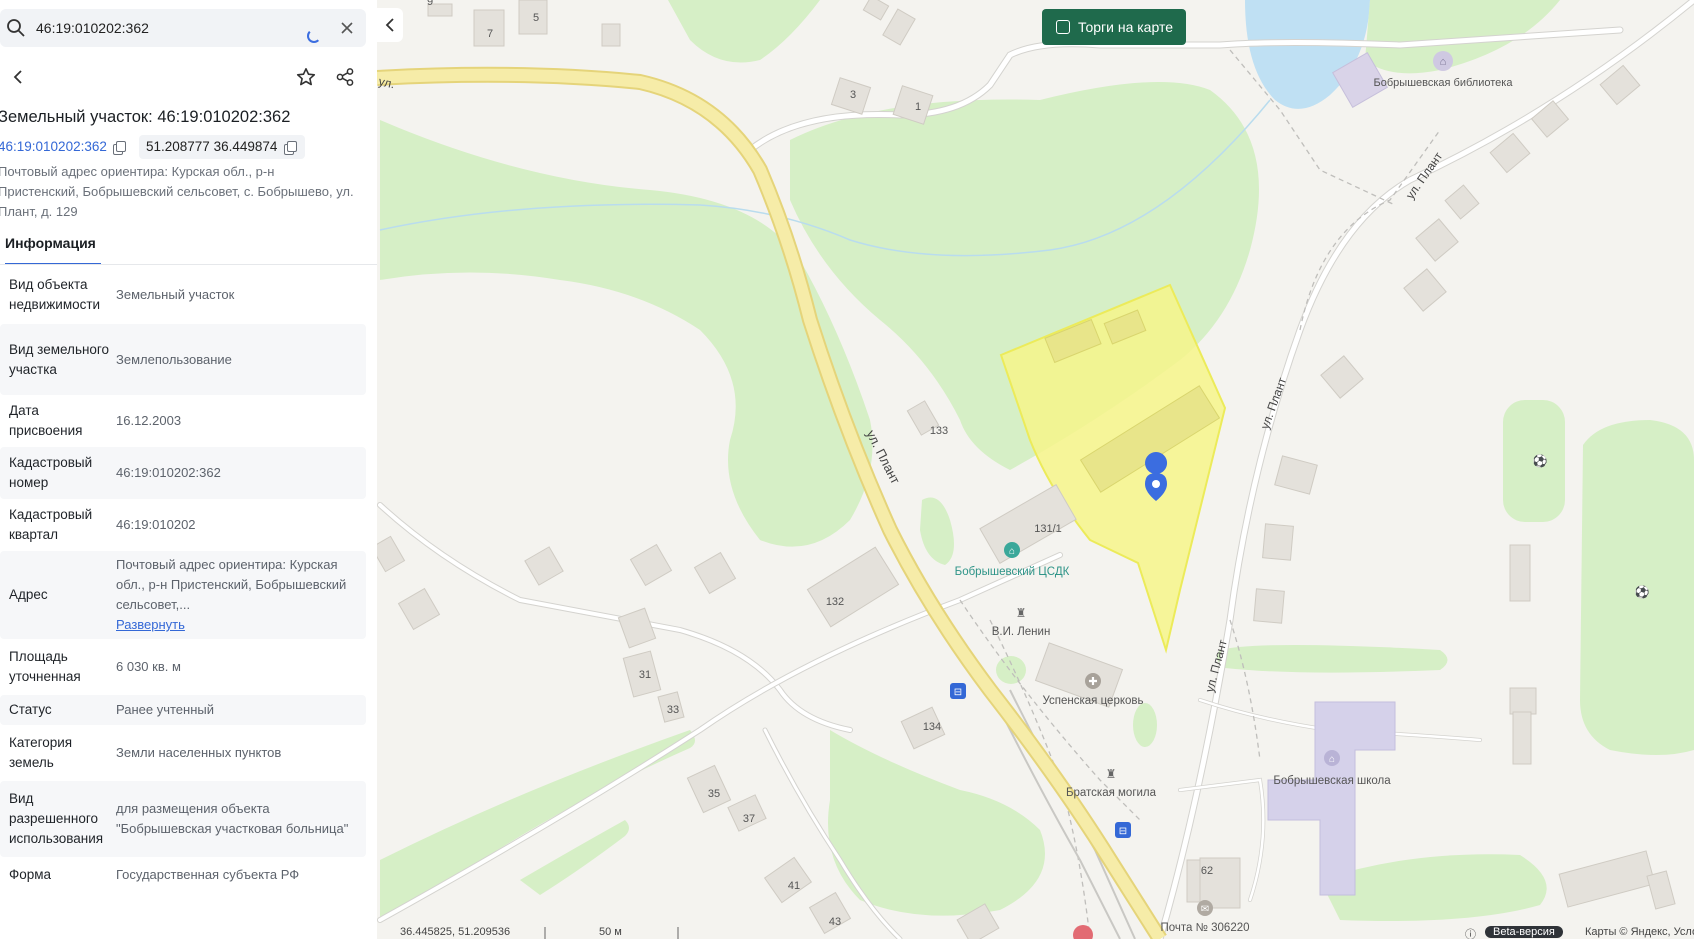 The height and width of the screenshot is (939, 1694). I want to click on library-icon: ⌂, so click(1443, 62).